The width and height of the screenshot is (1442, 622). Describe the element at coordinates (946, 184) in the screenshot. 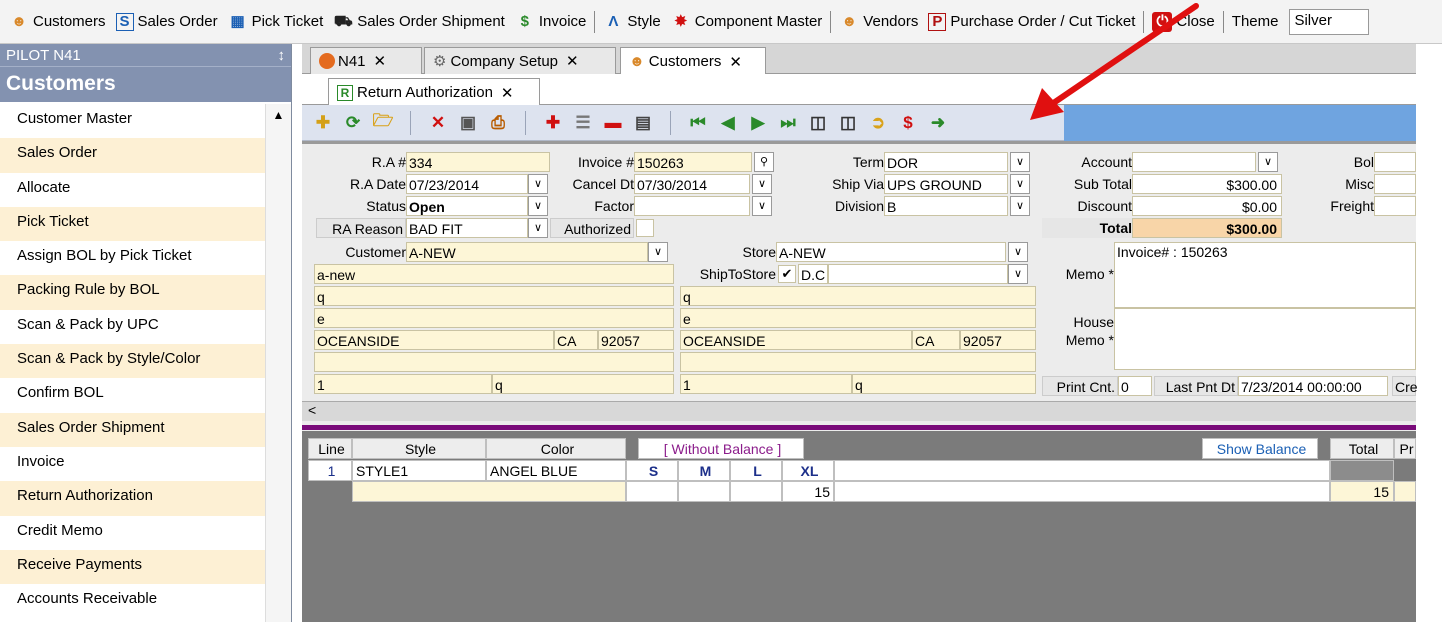

I see `shipvia-field: UPS GROUND` at that location.